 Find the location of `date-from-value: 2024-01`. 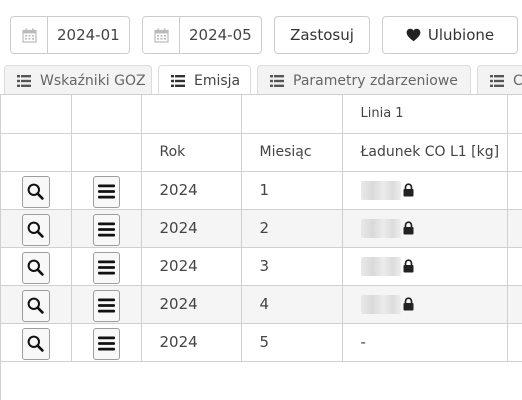

date-from-value: 2024-01 is located at coordinates (88, 35).